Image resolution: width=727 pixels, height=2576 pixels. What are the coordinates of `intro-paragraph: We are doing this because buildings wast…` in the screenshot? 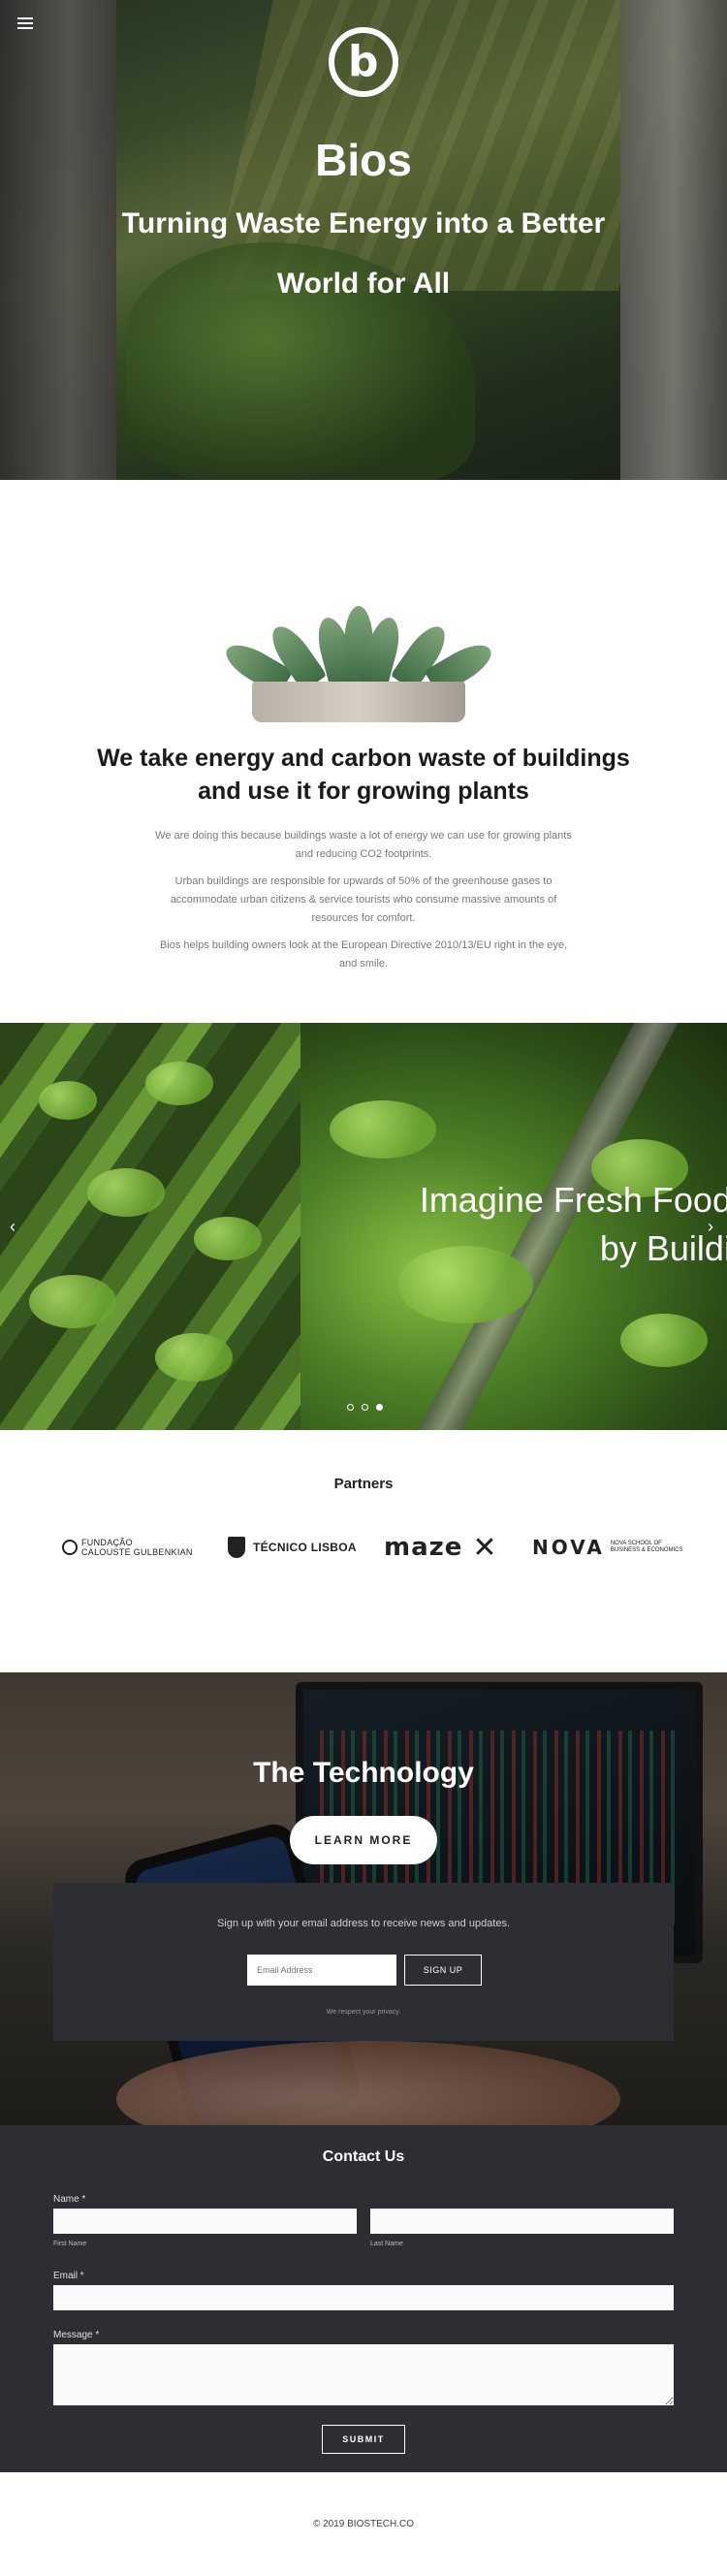 It's located at (363, 845).